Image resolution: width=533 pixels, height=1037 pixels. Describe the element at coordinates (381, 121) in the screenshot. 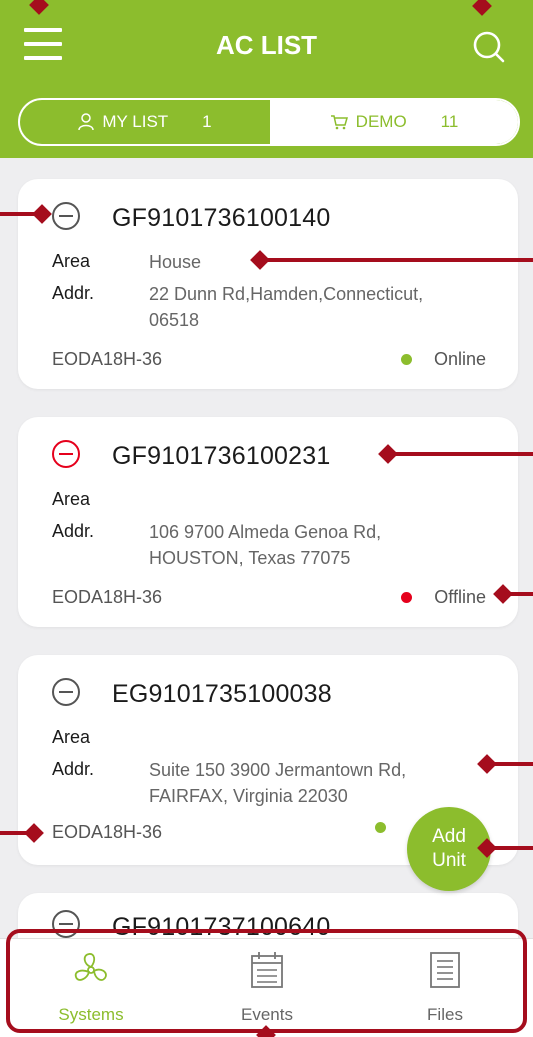

I see `tab-demo-label: DEMO` at that location.